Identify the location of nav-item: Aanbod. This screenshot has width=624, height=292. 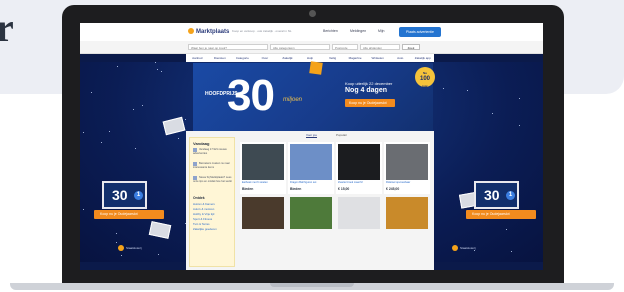
(197, 58).